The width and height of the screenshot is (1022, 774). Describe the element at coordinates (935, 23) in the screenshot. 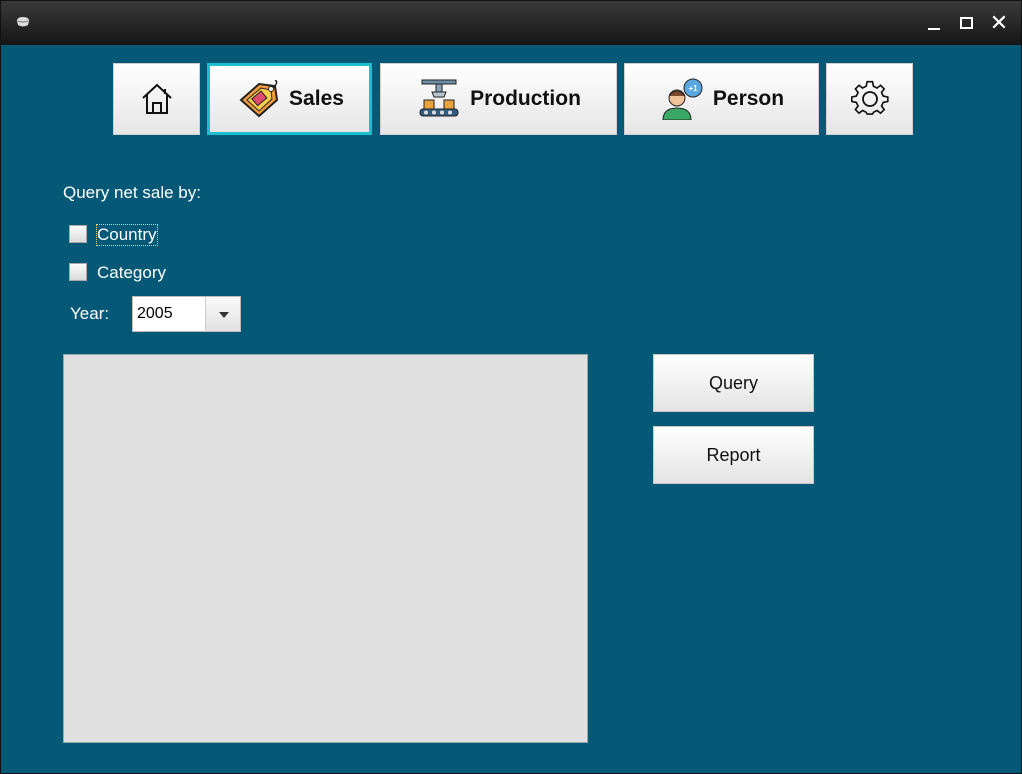

I see `minimize-icon` at that location.